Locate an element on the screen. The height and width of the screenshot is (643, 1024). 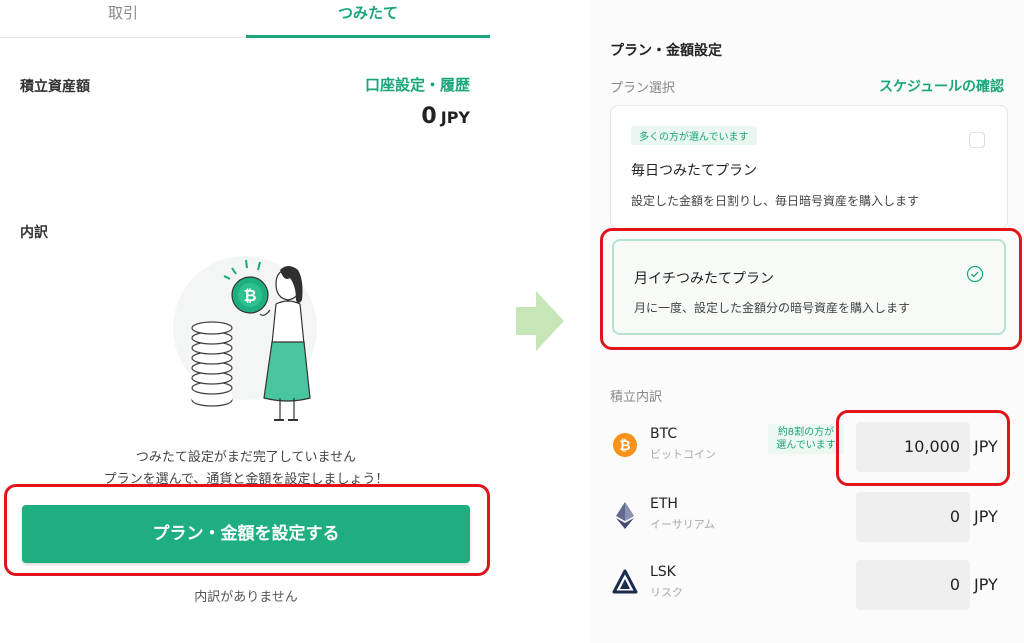
bitcoin-icon: ₿ is located at coordinates (625, 445).